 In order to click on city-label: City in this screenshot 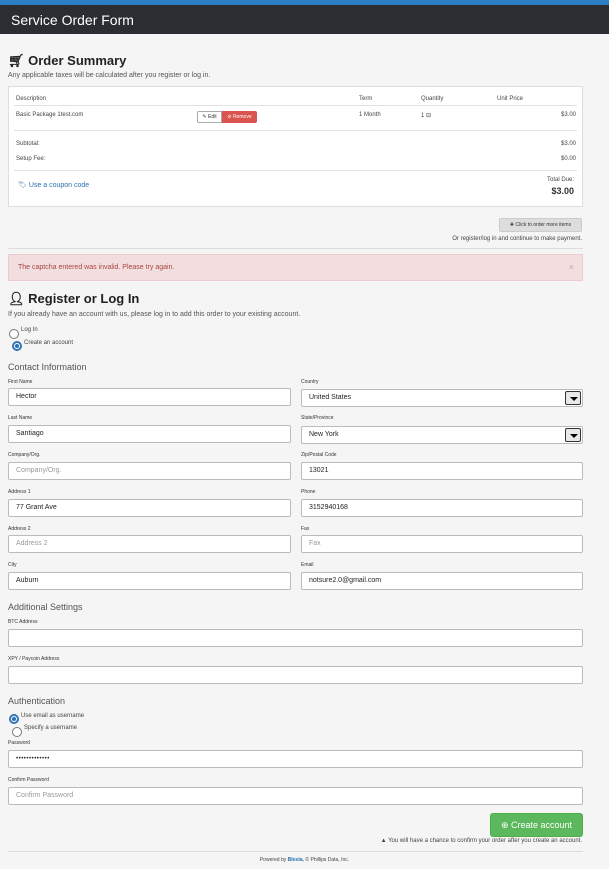, I will do `click(12, 565)`.